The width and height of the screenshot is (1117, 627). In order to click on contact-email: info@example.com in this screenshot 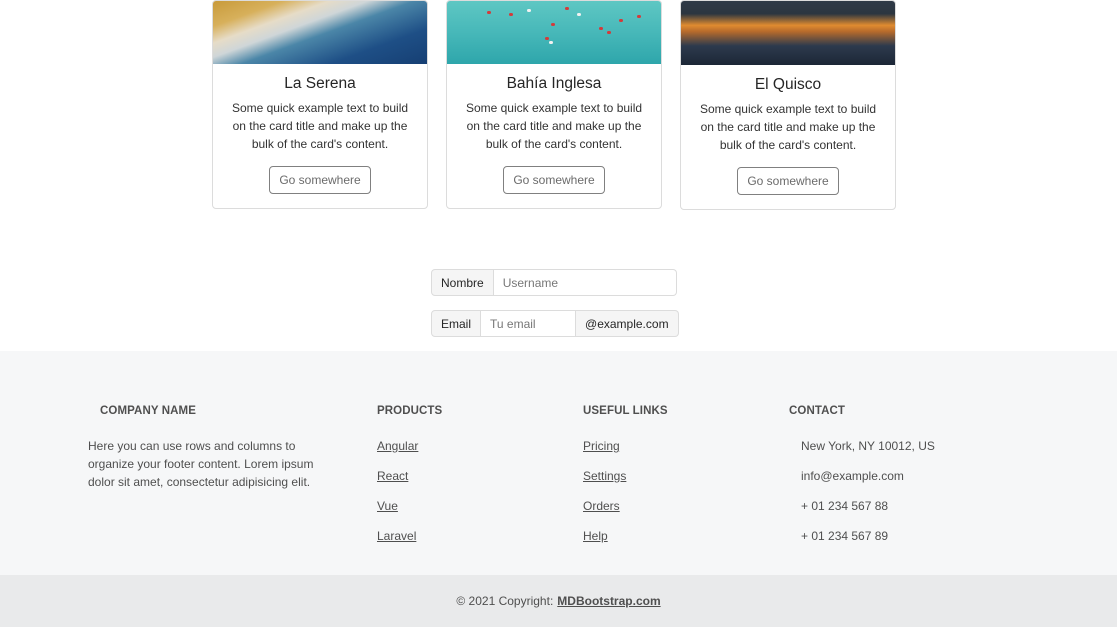, I will do `click(852, 476)`.